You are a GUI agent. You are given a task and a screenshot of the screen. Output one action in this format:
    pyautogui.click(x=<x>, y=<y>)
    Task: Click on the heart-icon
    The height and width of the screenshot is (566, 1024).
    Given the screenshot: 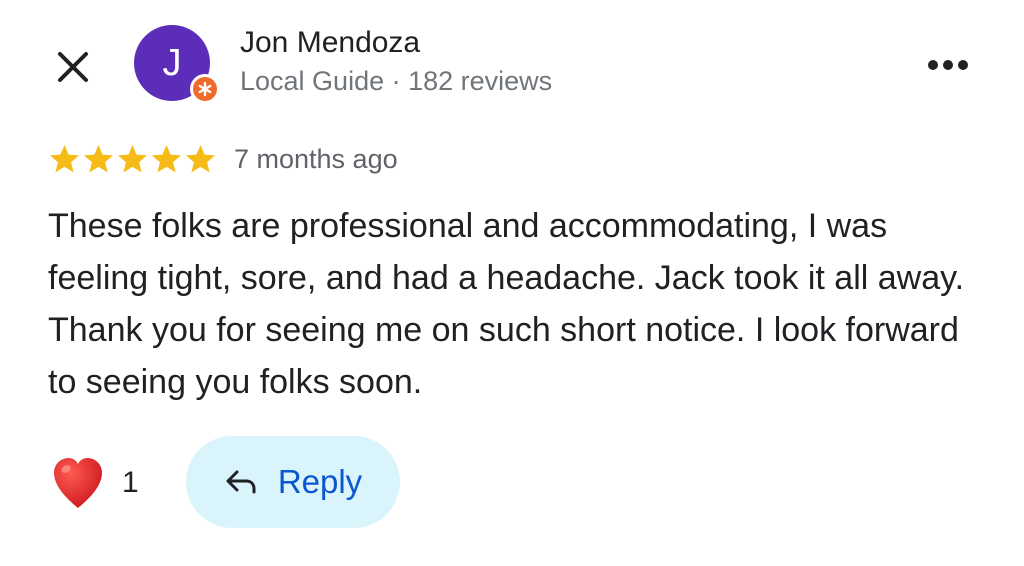 What is the action you would take?
    pyautogui.click(x=78, y=483)
    